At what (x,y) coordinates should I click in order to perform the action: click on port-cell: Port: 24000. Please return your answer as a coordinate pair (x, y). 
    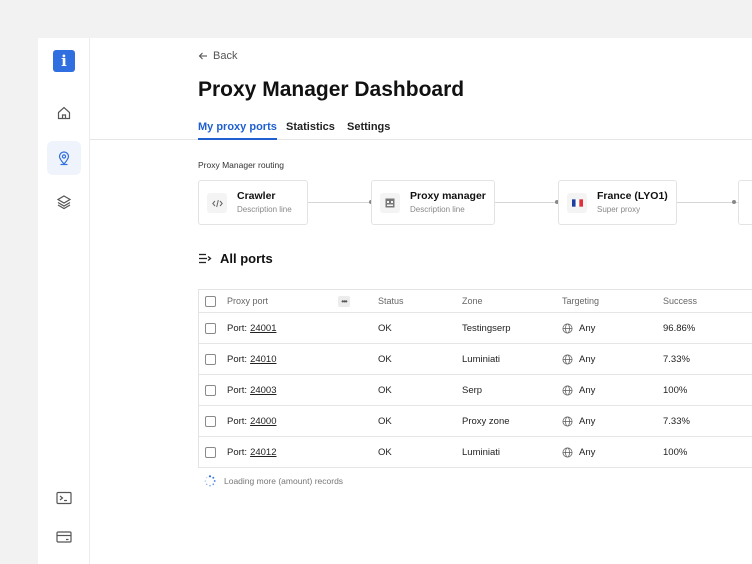
    Looking at the image, I should click on (251, 421).